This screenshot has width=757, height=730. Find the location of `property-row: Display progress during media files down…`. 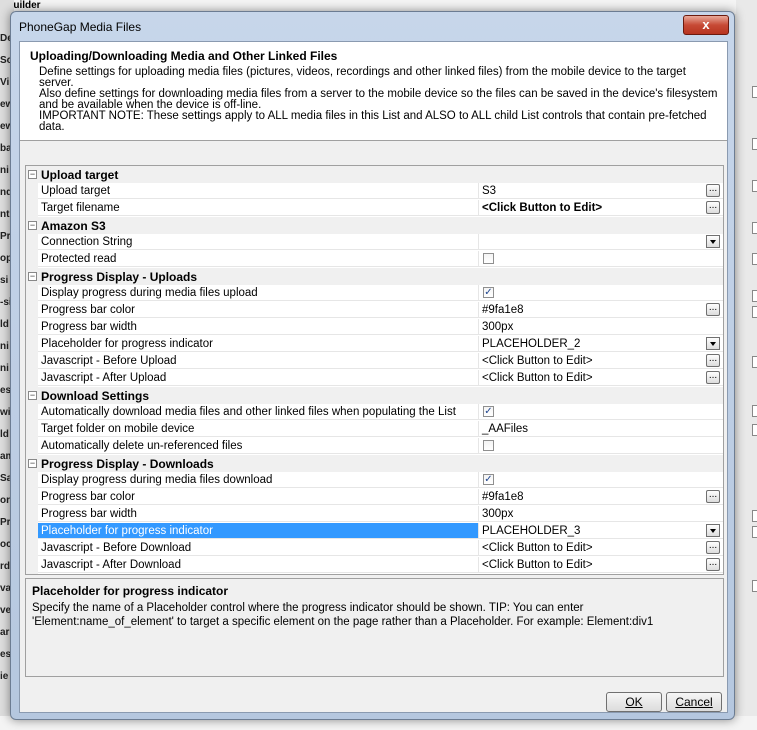

property-row: Display progress during media files down… is located at coordinates (374, 480).